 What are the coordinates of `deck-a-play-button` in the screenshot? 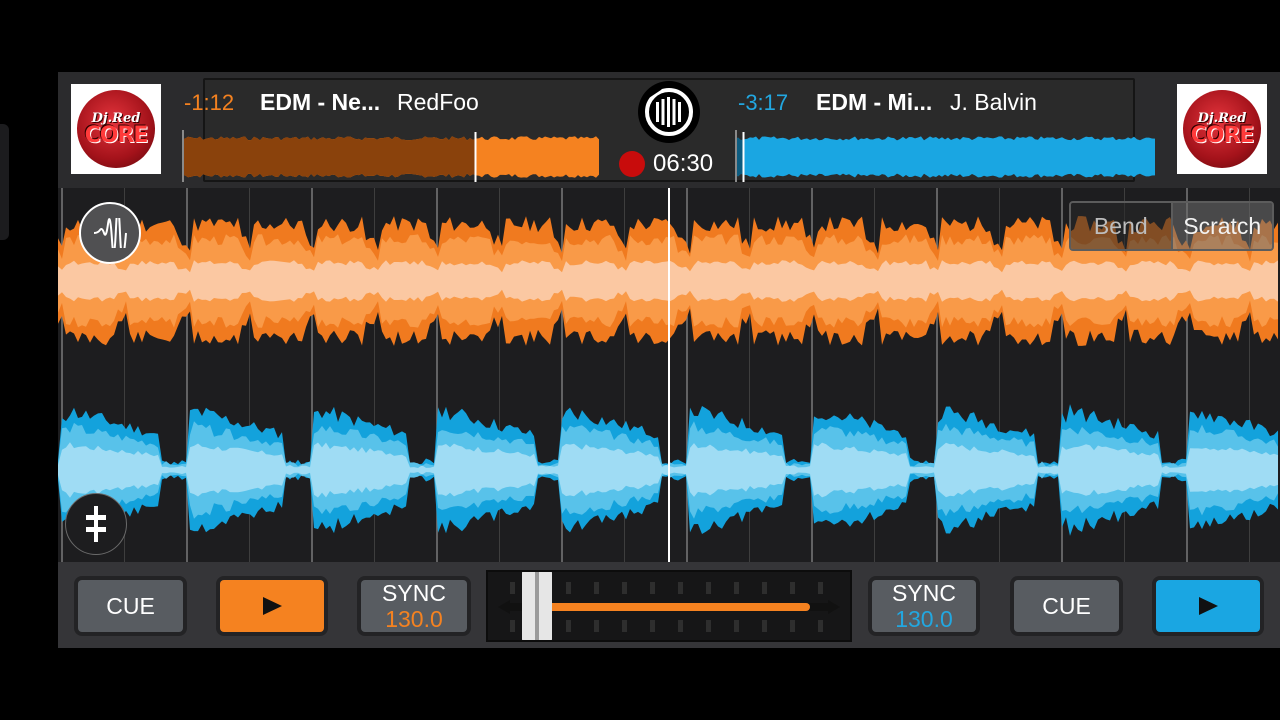 It's located at (272, 606).